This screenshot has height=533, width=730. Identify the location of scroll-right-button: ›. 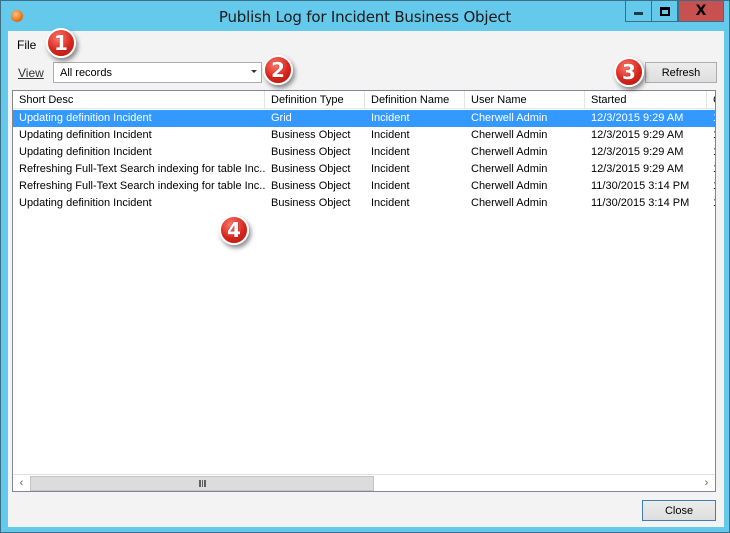
(706, 483).